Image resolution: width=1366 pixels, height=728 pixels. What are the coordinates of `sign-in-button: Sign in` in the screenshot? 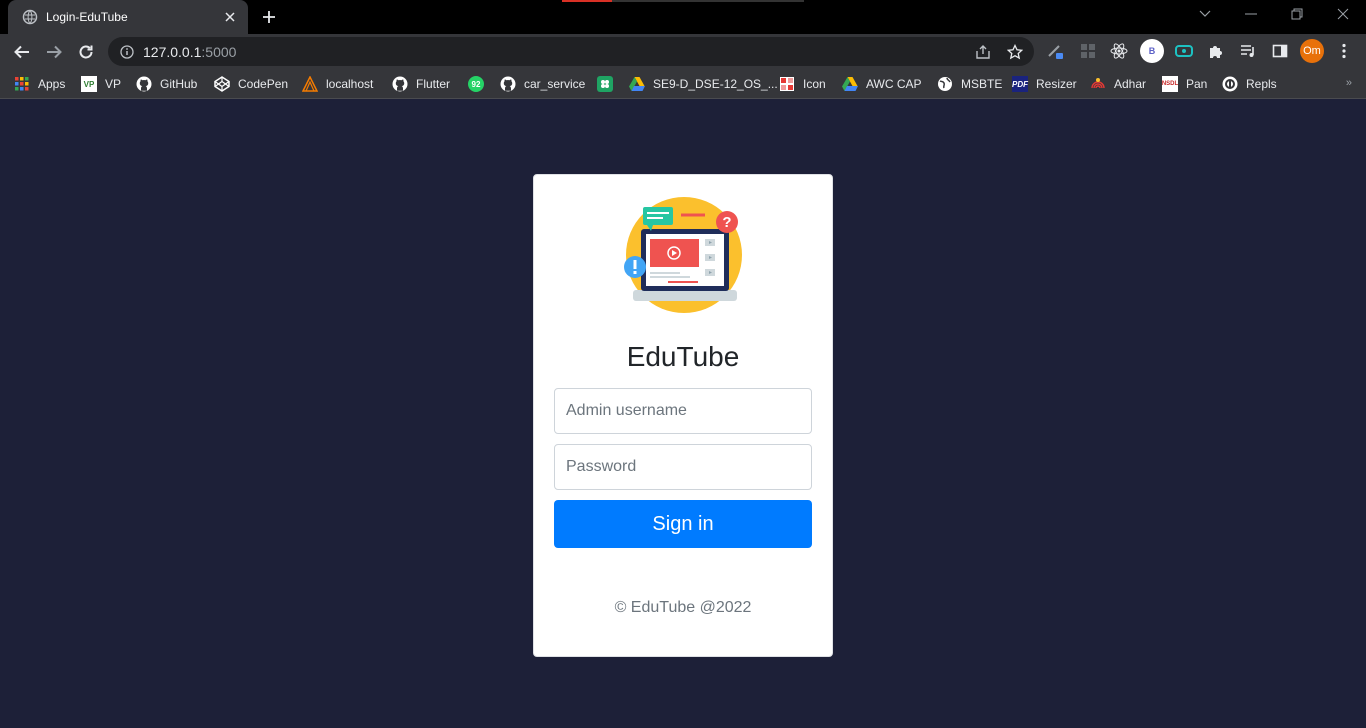 It's located at (683, 524).